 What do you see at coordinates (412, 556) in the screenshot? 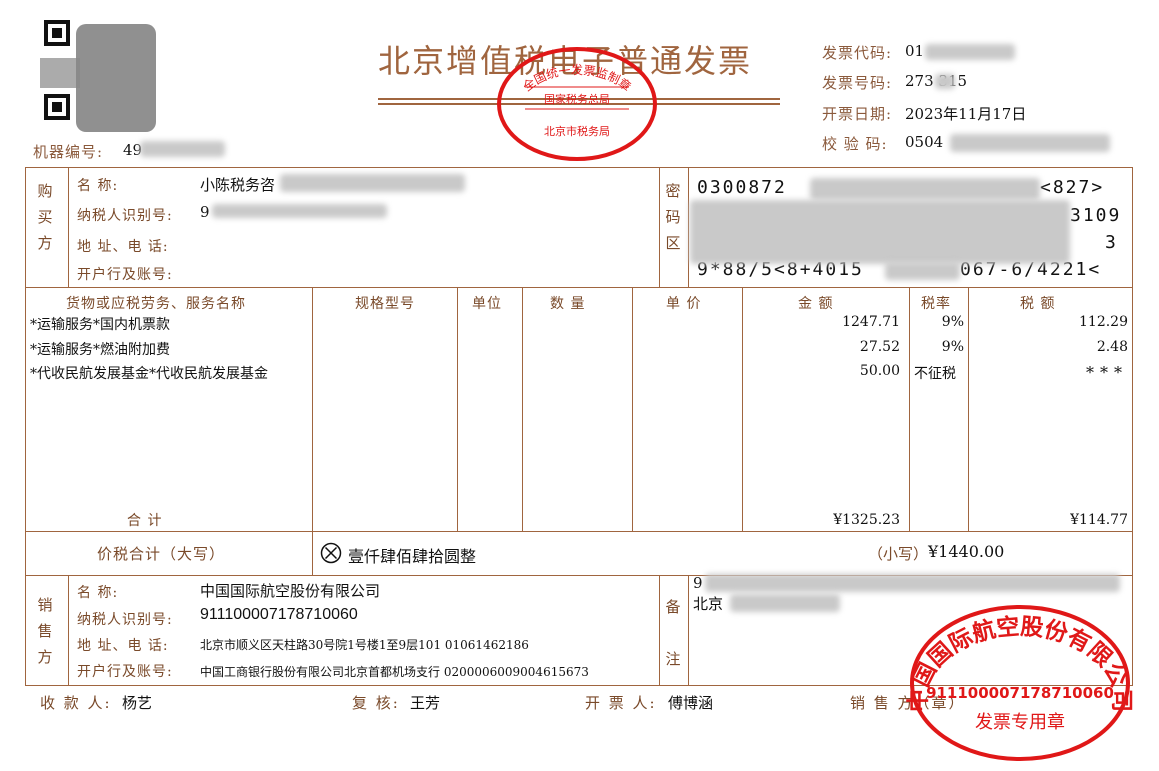
I see `grand-total-big-value: 壹仟肆佰肆拾圆整` at bounding box center [412, 556].